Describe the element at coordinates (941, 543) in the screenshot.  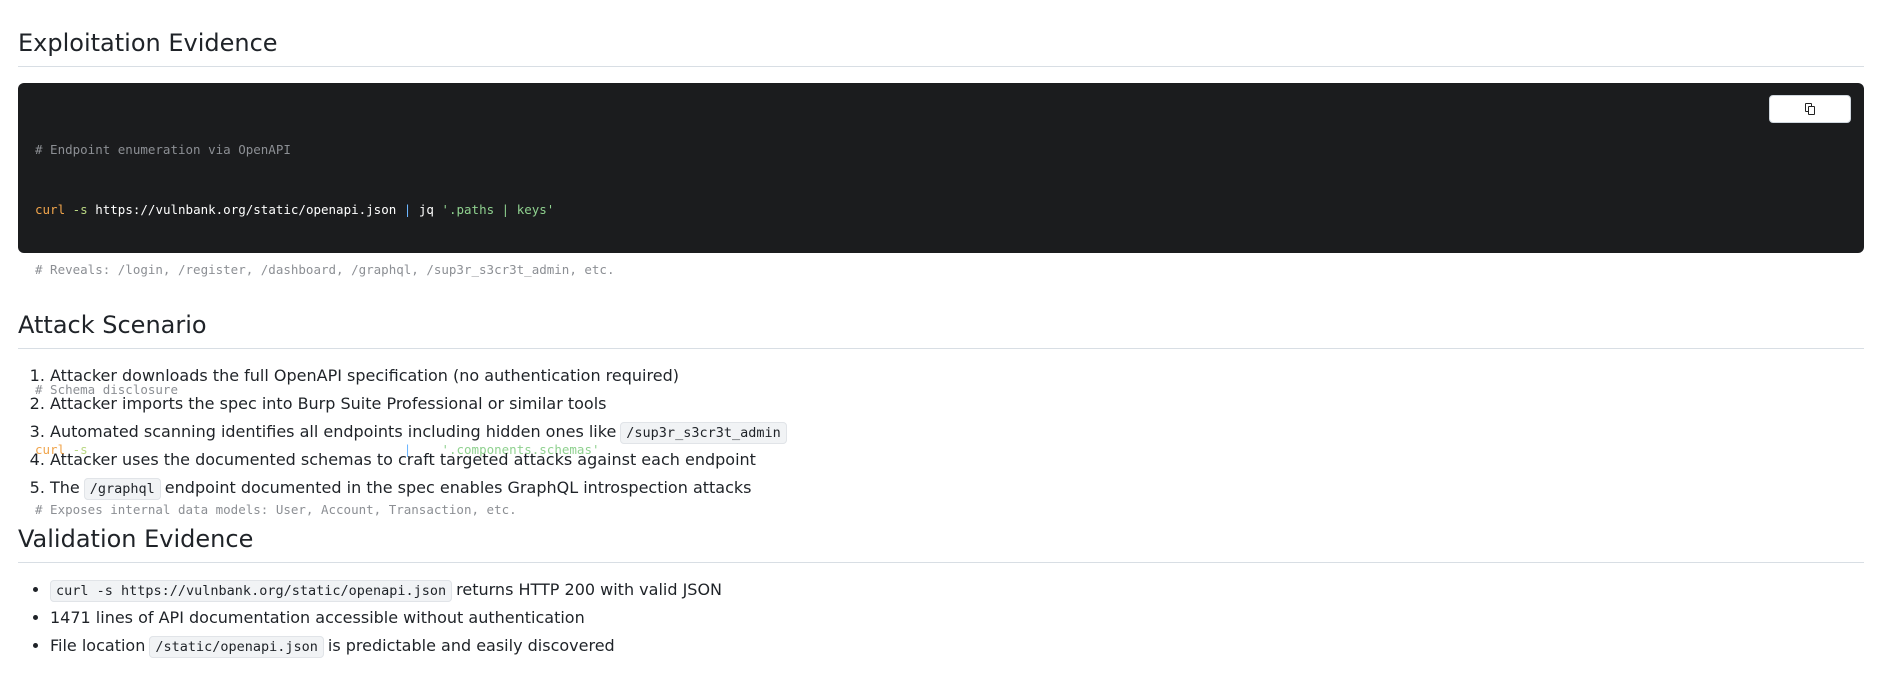
I see `validation-heading: Validation Evidence` at that location.